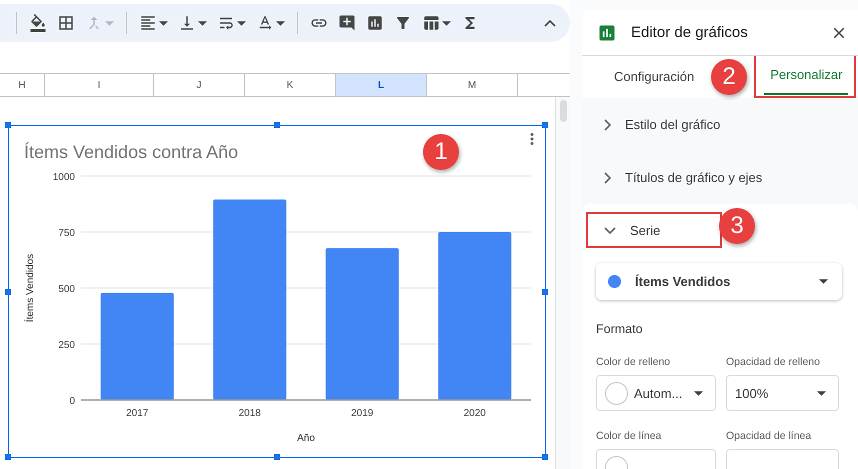  What do you see at coordinates (475, 413) in the screenshot?
I see `x-tick-label: 2020` at bounding box center [475, 413].